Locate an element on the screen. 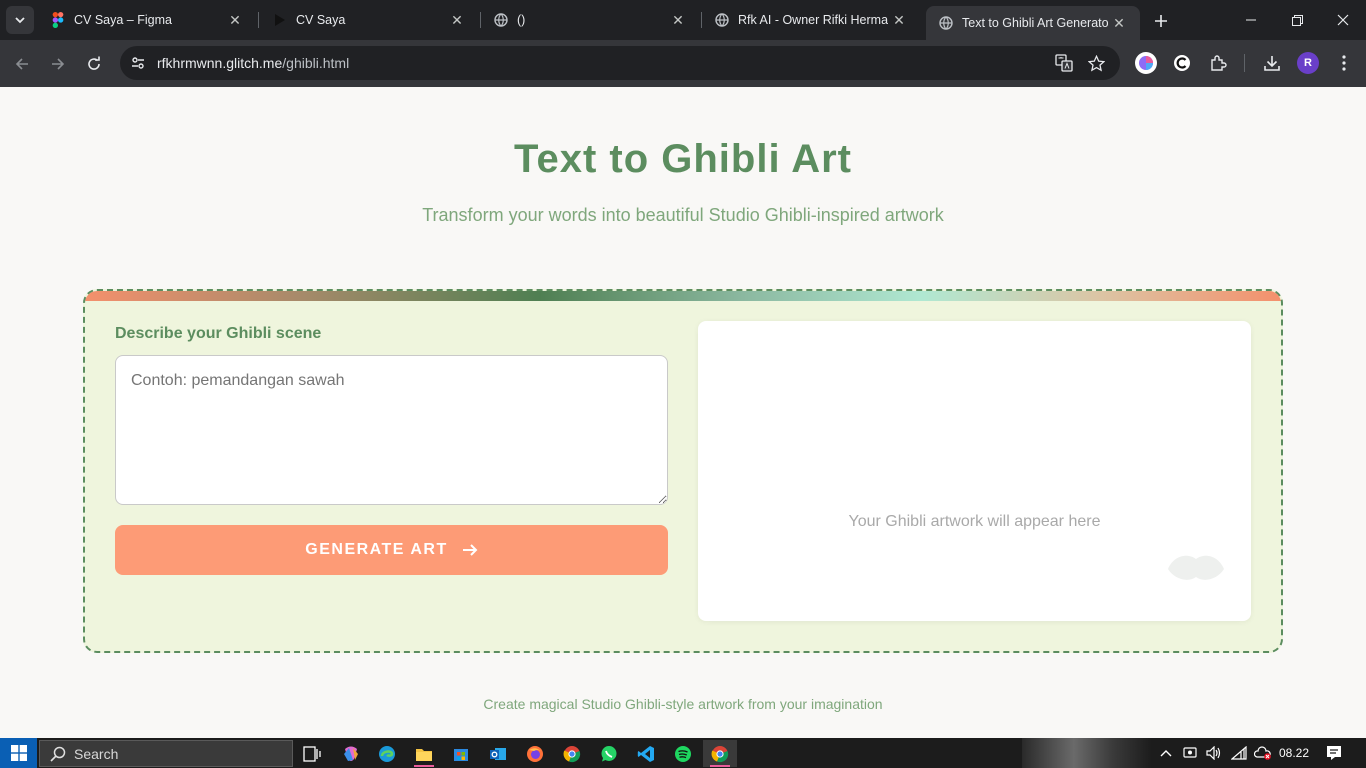 This screenshot has height=768, width=1366. edge-app is located at coordinates (387, 753).